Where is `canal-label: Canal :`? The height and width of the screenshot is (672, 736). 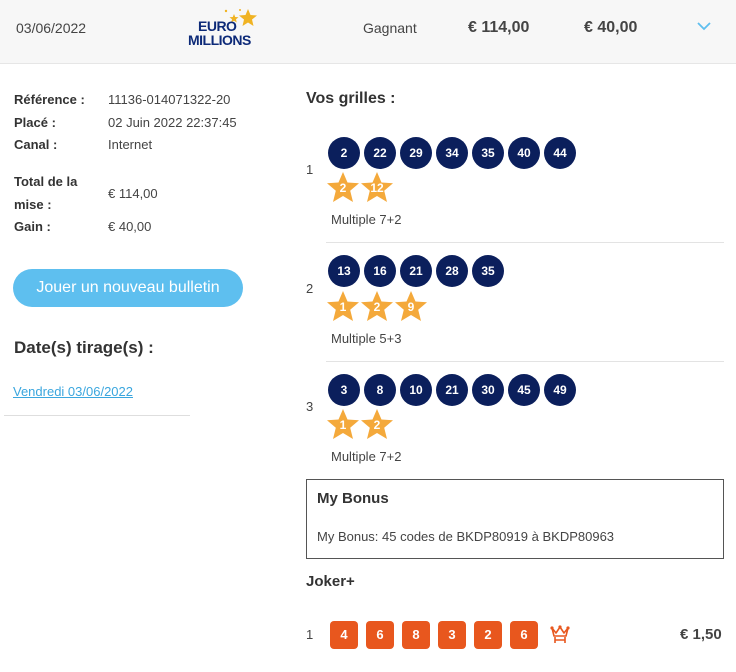 canal-label: Canal : is located at coordinates (36, 144).